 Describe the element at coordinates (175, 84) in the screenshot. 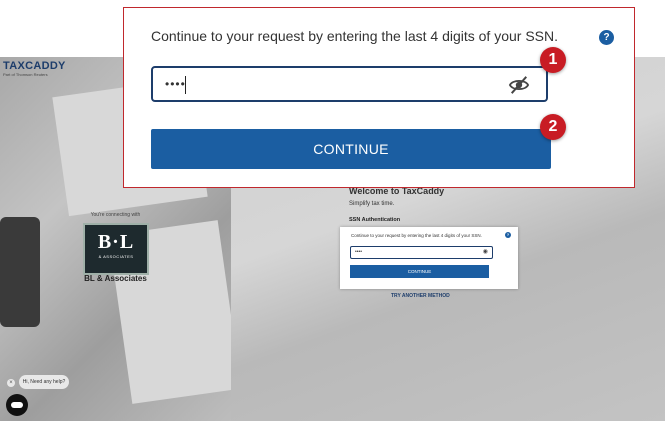

I see `ssn-input-value: ••••` at that location.